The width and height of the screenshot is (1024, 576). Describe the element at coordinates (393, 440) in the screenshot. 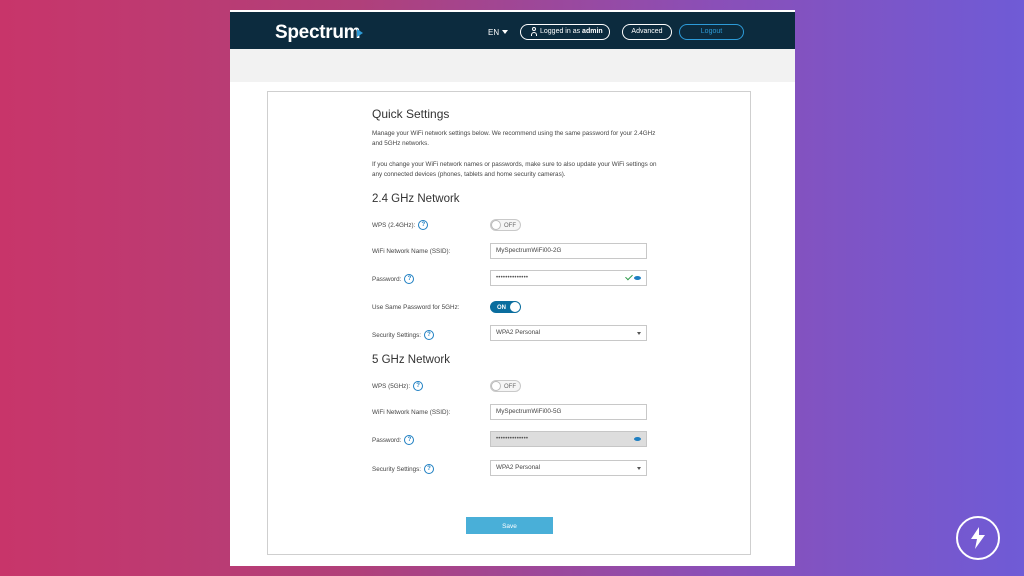

I see `password-5-label: Password: ?` at that location.